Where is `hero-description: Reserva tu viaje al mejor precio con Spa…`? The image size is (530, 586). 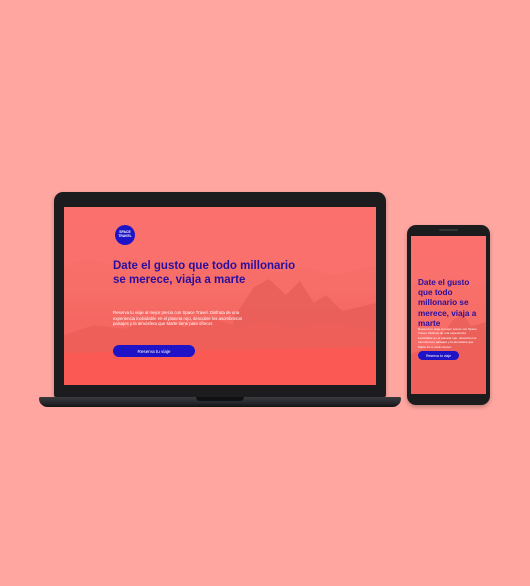 hero-description: Reserva tu viaje al mejor precio con Spa… is located at coordinates (177, 318).